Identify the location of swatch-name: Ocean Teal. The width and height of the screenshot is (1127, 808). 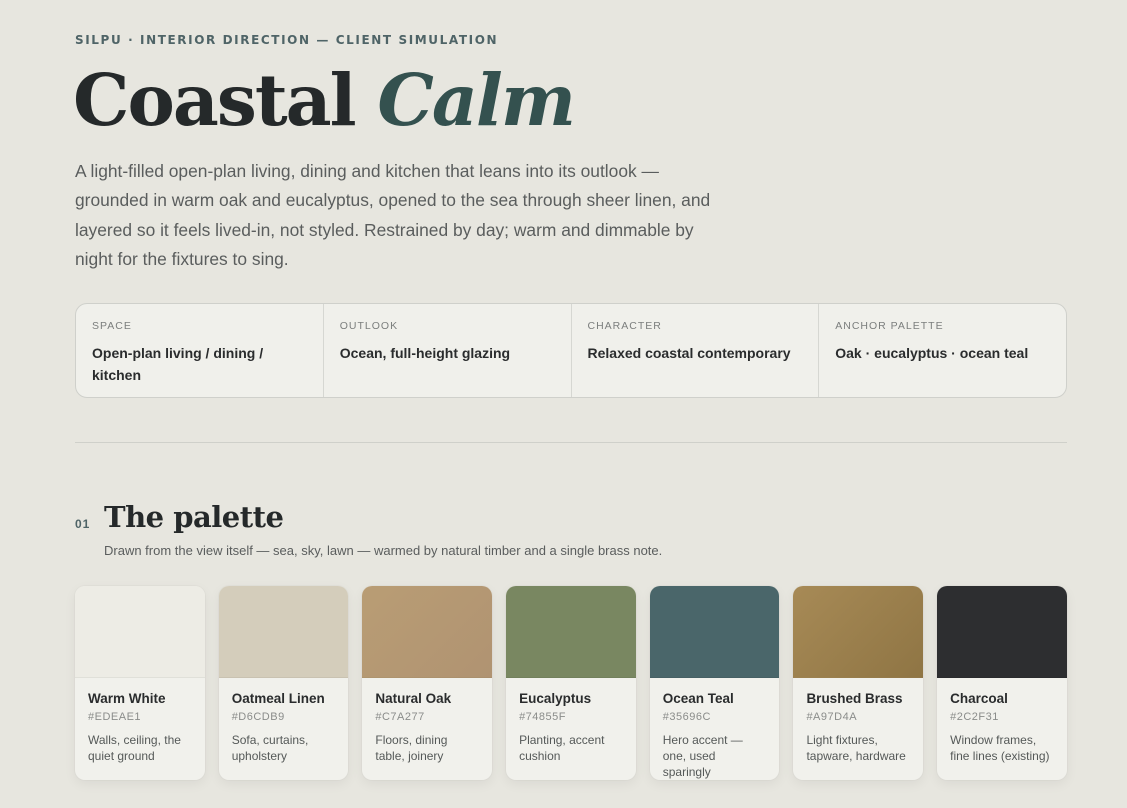
(698, 698).